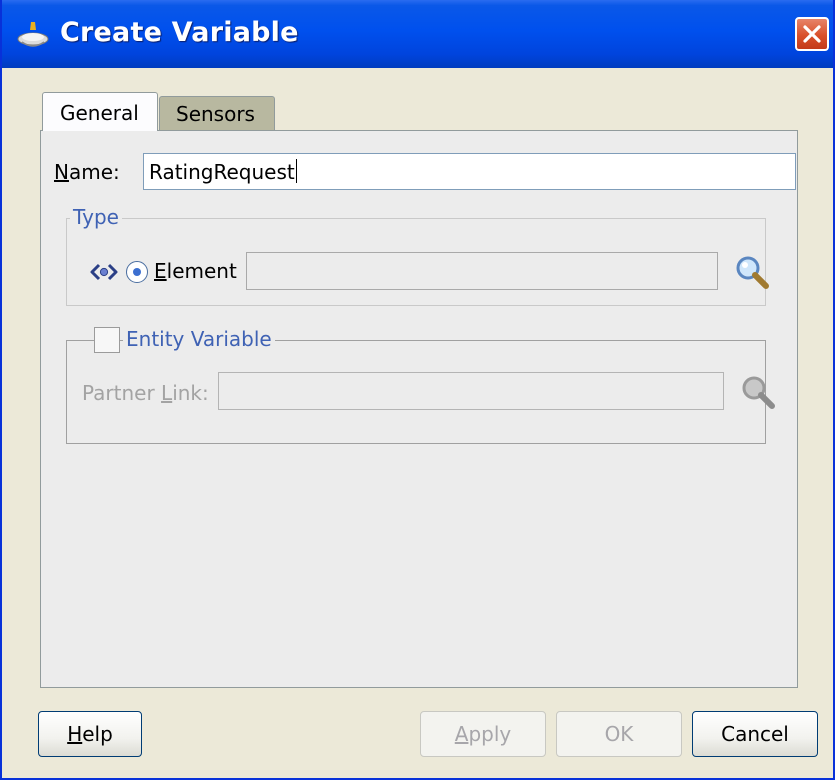 The height and width of the screenshot is (780, 835). Describe the element at coordinates (619, 734) in the screenshot. I see `ok-button: OK` at that location.